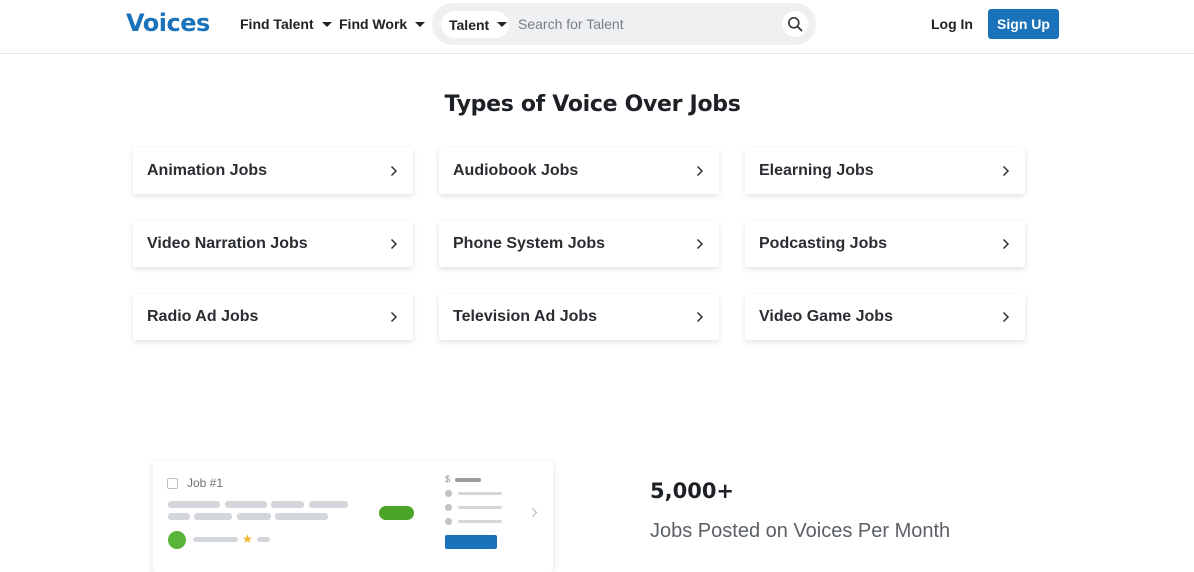 This screenshot has width=1194, height=572. What do you see at coordinates (396, 513) in the screenshot?
I see `status-pill-illustration` at bounding box center [396, 513].